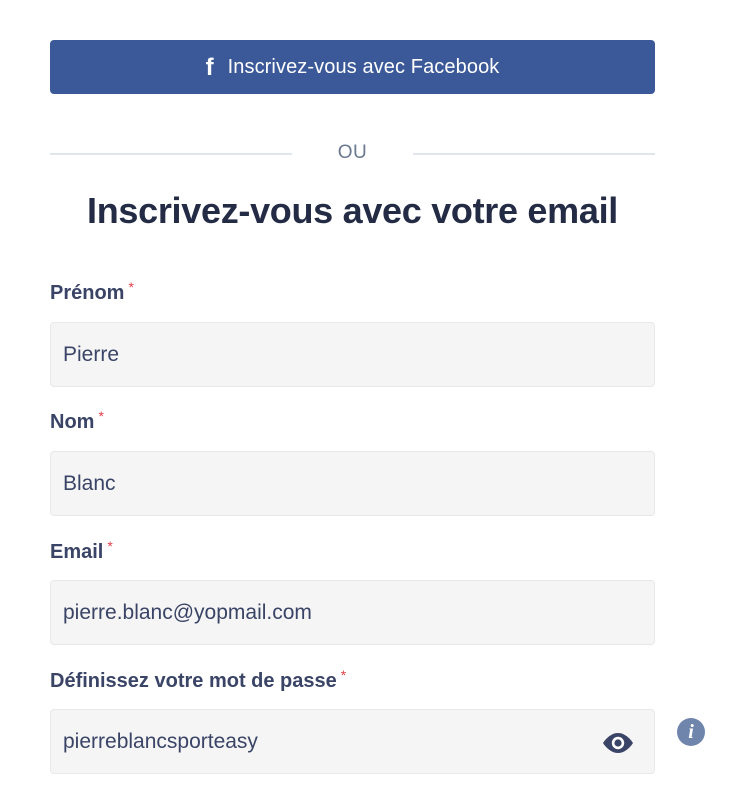  What do you see at coordinates (87, 293) in the screenshot?
I see `first-name-label-text: Prénom` at bounding box center [87, 293].